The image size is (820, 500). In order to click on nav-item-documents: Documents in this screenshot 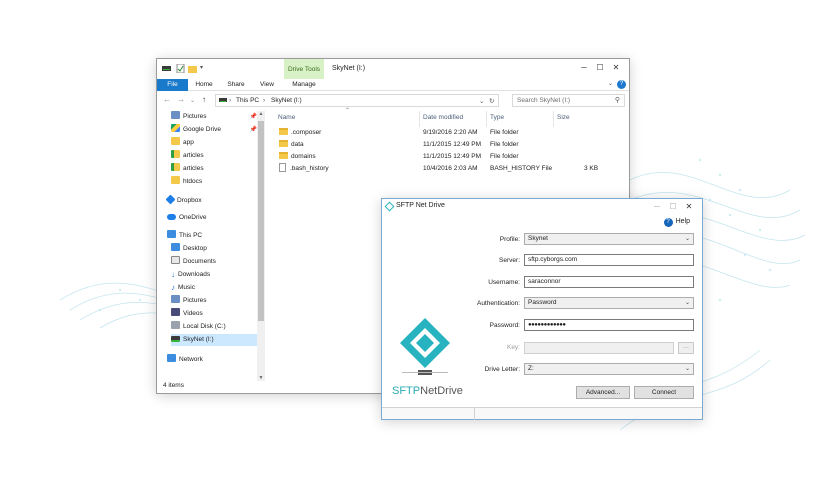, I will do `click(215, 262)`.